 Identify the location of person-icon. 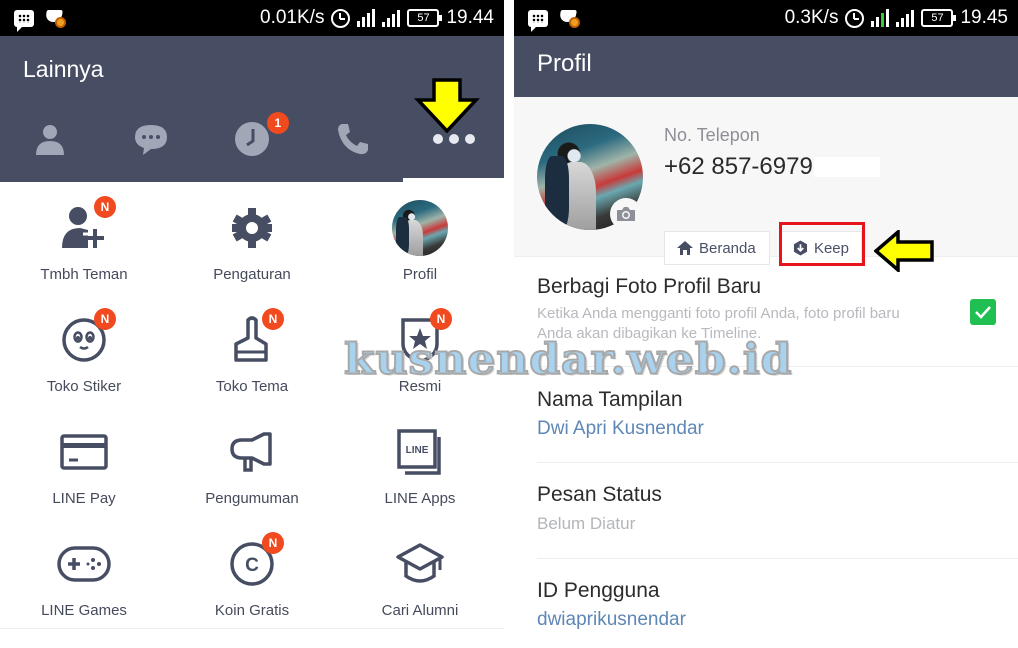
(50, 140).